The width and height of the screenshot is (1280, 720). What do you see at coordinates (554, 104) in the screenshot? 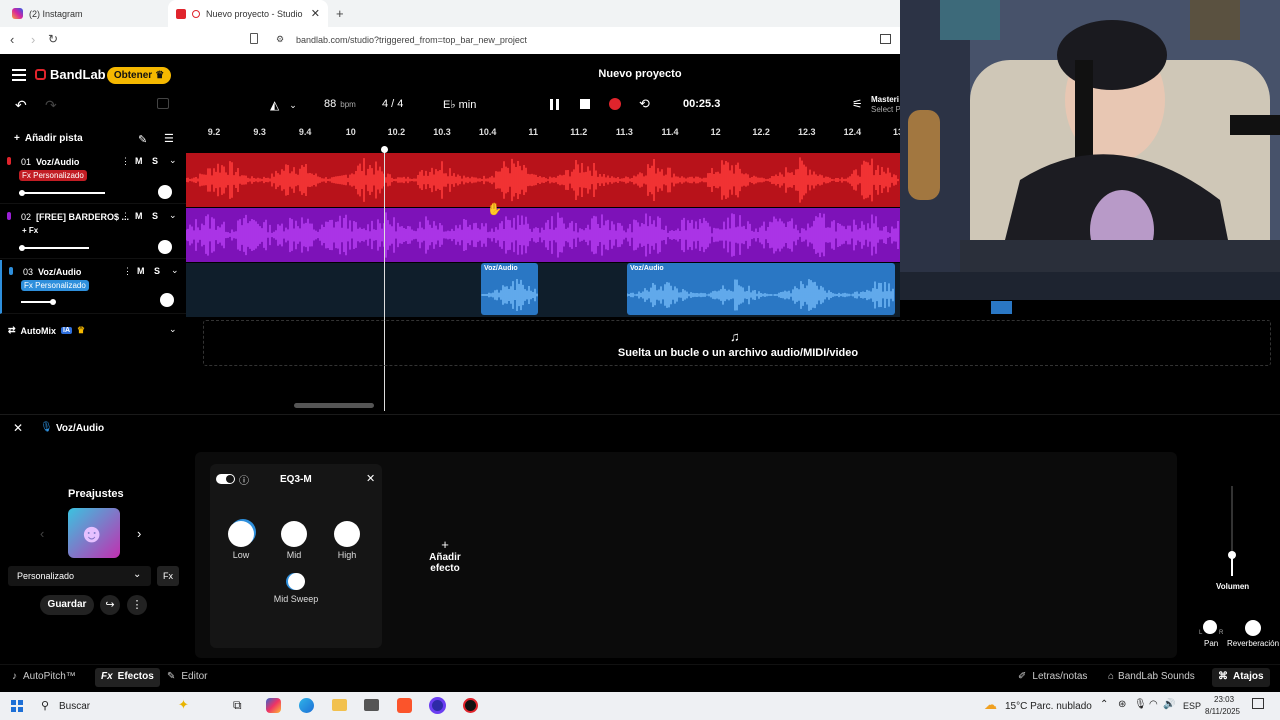
I see `pause-icon` at bounding box center [554, 104].